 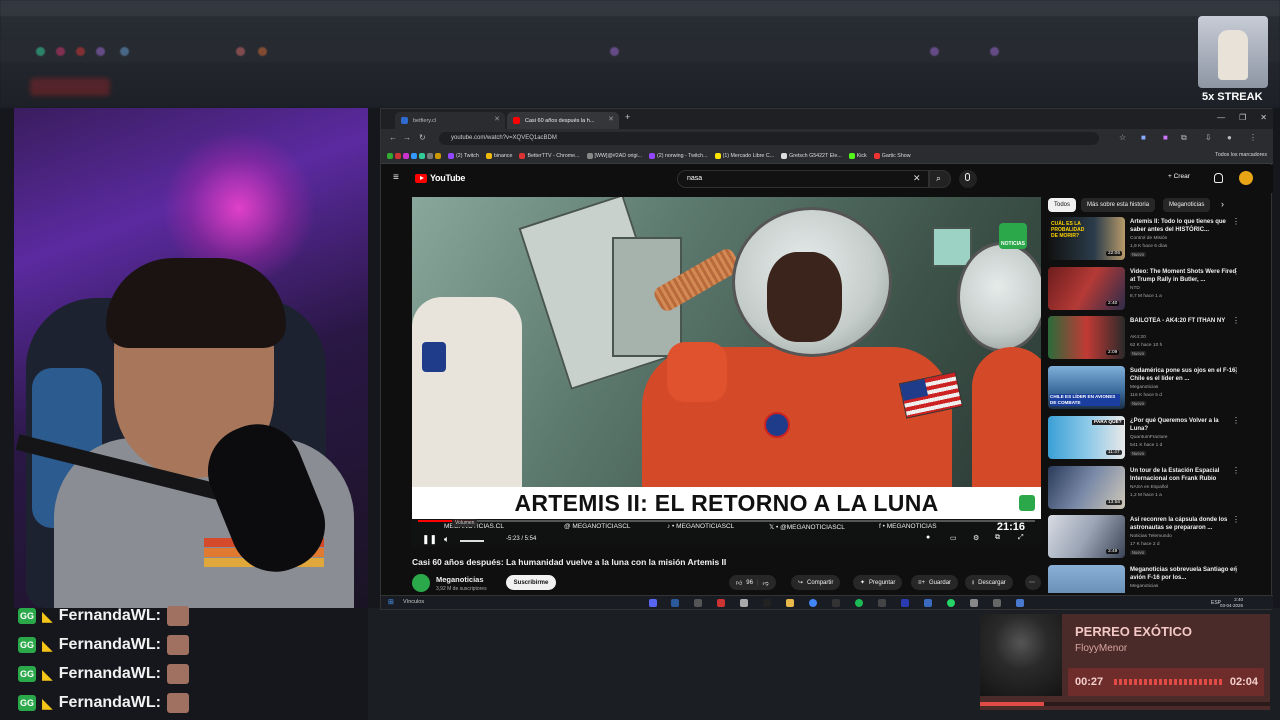 I want to click on share-button: ↪ Compartir, so click(x=816, y=582).